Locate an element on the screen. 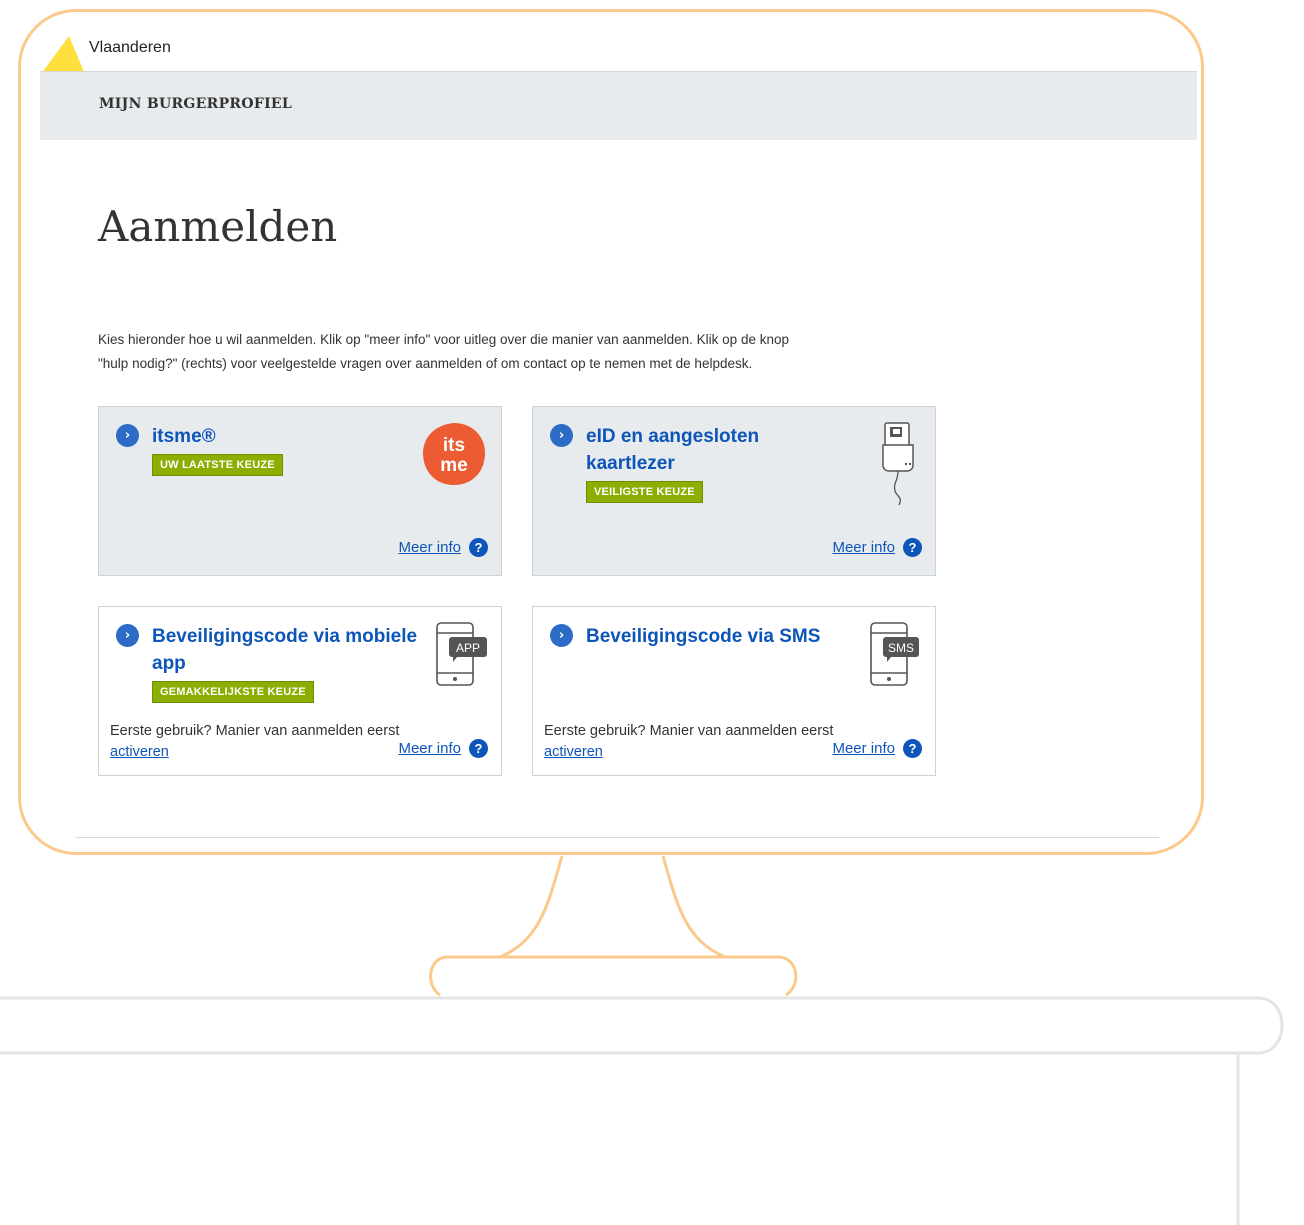  phone-icon-label: SMS is located at coordinates (901, 648).